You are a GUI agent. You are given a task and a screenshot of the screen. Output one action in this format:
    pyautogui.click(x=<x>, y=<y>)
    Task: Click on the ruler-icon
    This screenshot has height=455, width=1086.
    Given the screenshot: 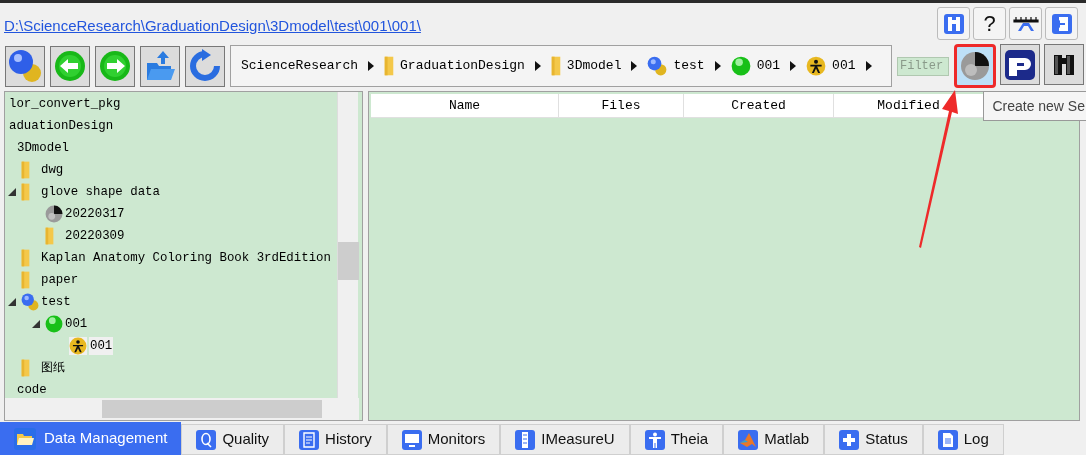 What is the action you would take?
    pyautogui.click(x=1025, y=23)
    